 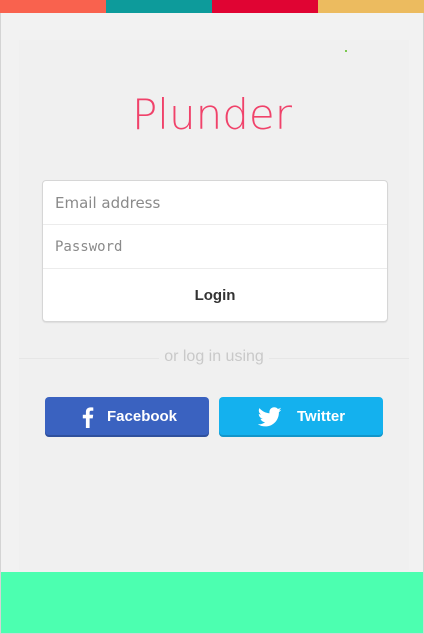 What do you see at coordinates (142, 416) in the screenshot?
I see `facebook-button-label: Facebook` at bounding box center [142, 416].